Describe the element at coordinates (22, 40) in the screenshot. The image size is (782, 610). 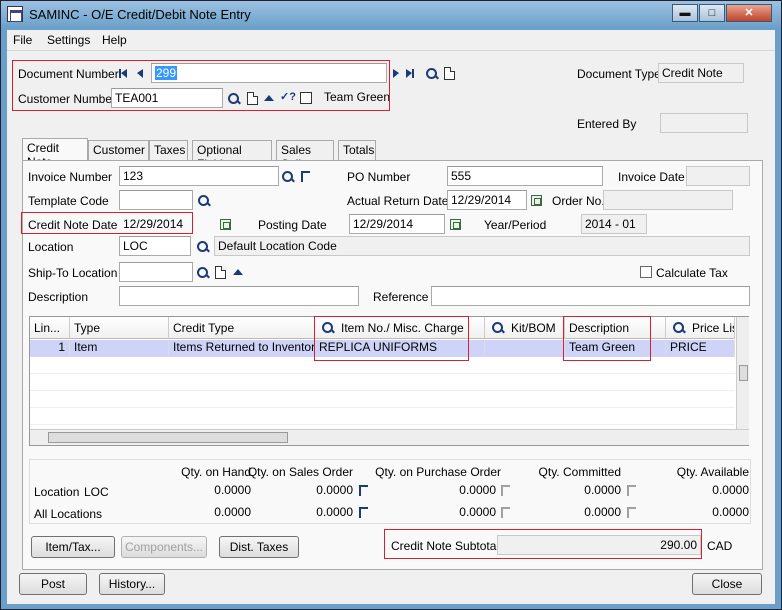
I see `menu-file: File` at that location.